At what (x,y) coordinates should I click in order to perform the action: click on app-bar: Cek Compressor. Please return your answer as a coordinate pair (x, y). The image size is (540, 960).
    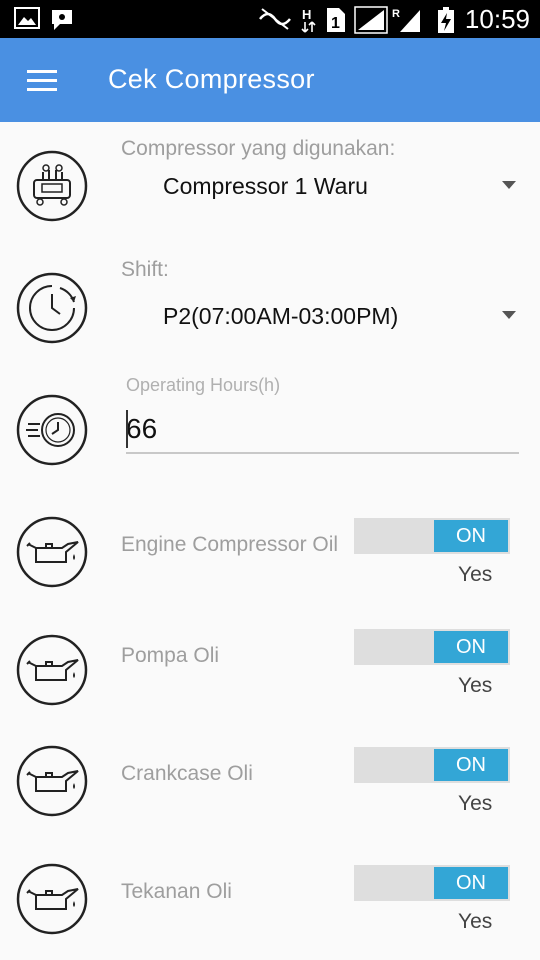
    Looking at the image, I should click on (270, 80).